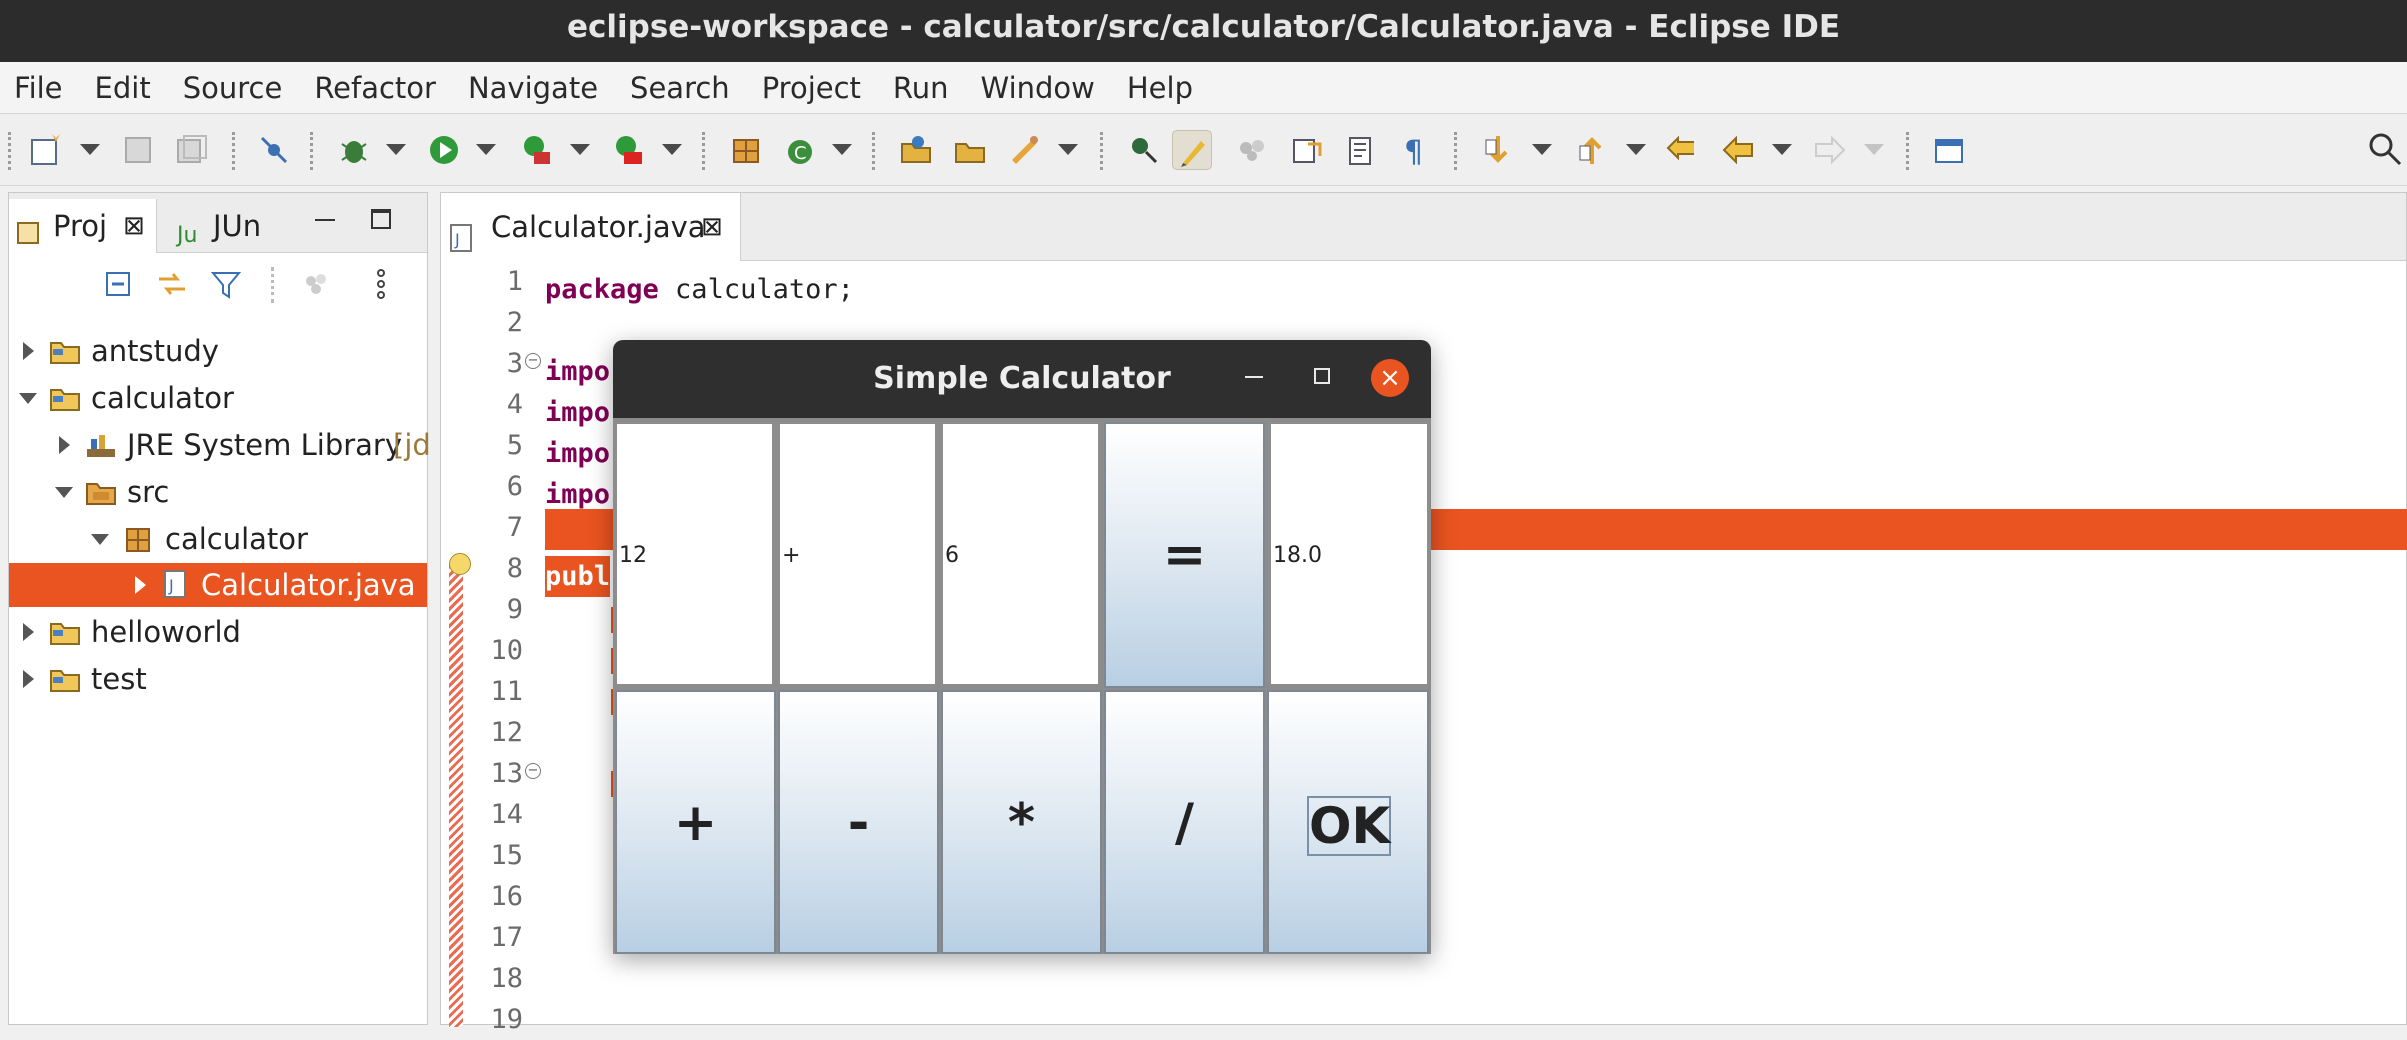 The width and height of the screenshot is (2407, 1040). Describe the element at coordinates (220, 445) in the screenshot. I see `tree-item-jre-library: JRE System Library [jd` at that location.